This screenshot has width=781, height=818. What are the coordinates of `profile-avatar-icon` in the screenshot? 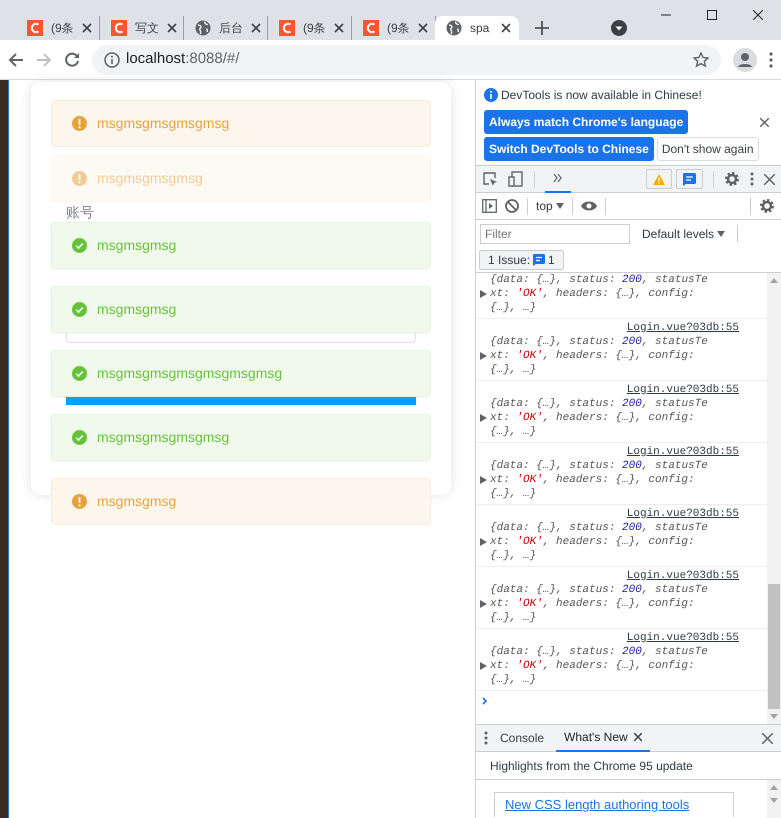 It's located at (745, 60).